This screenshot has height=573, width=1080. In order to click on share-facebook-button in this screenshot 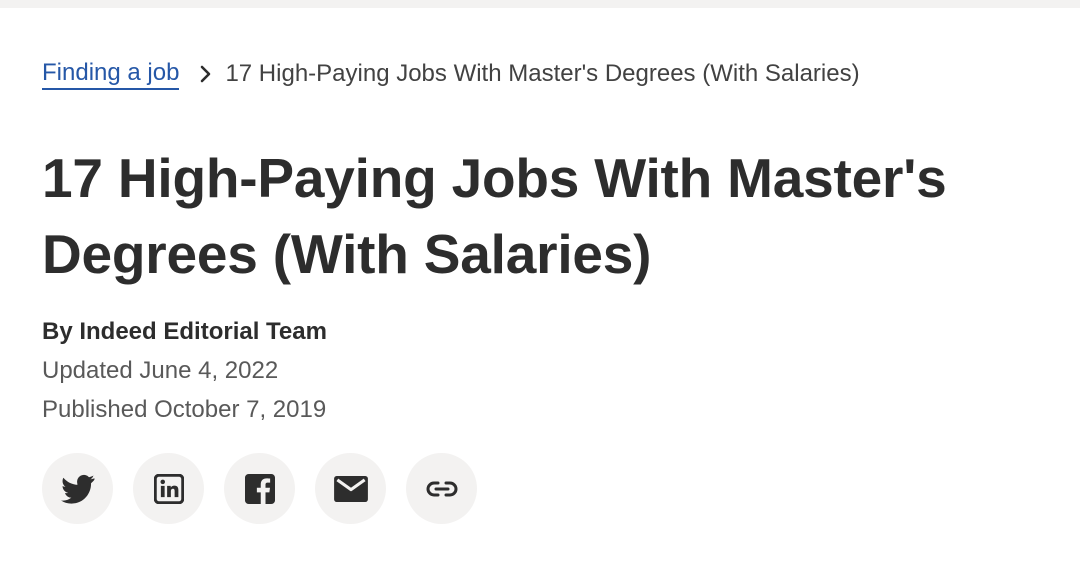, I will do `click(259, 488)`.